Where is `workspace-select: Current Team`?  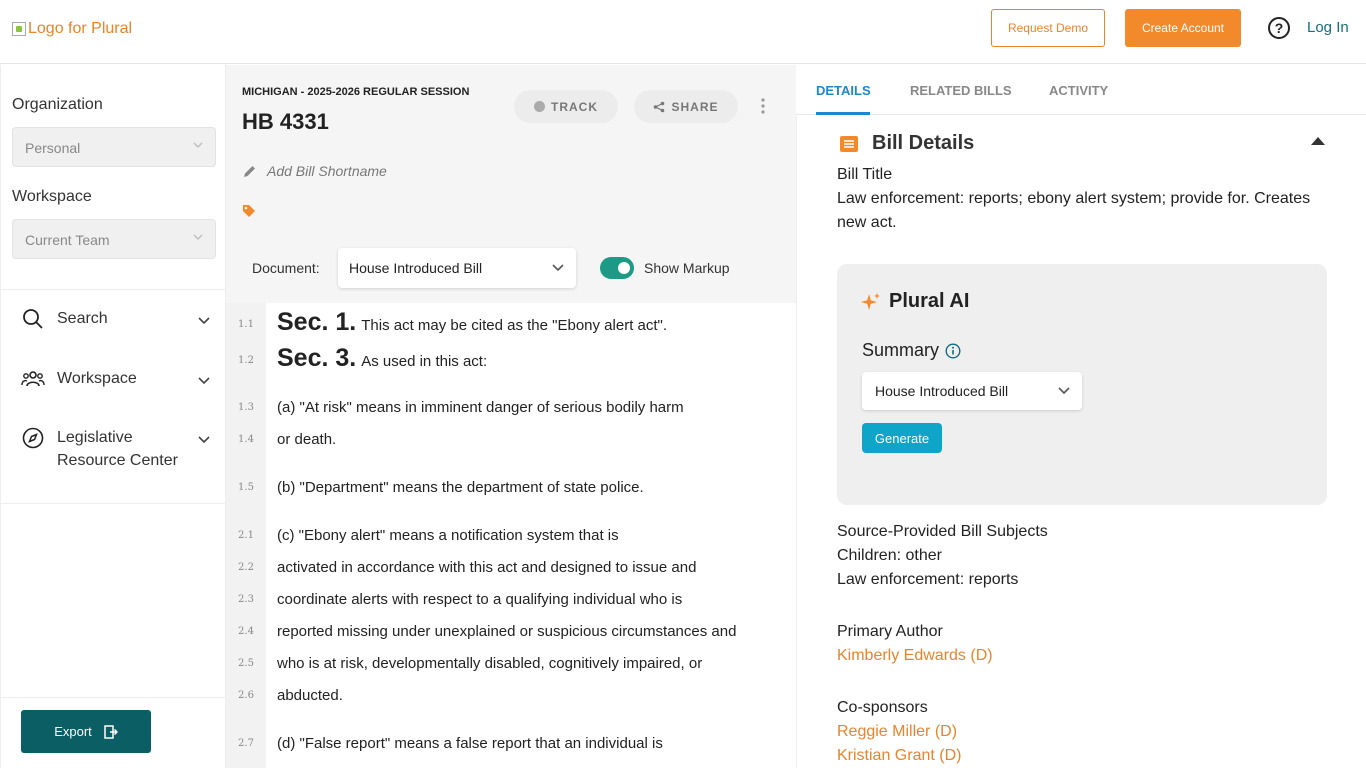 workspace-select: Current Team is located at coordinates (114, 239).